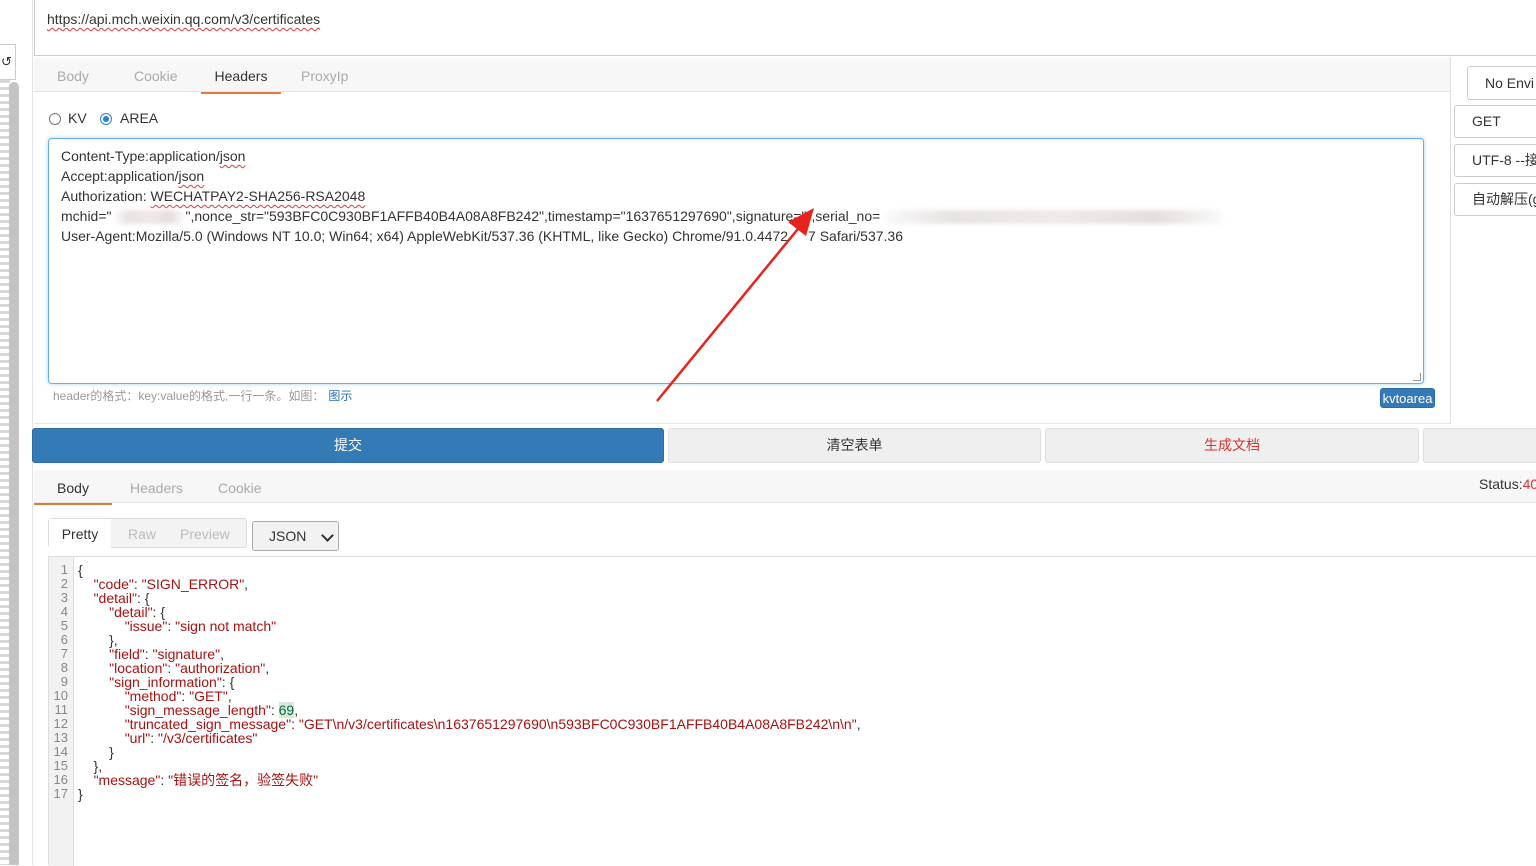 The height and width of the screenshot is (866, 1536). Describe the element at coordinates (80, 534) in the screenshot. I see `pretty-button: Pretty` at that location.